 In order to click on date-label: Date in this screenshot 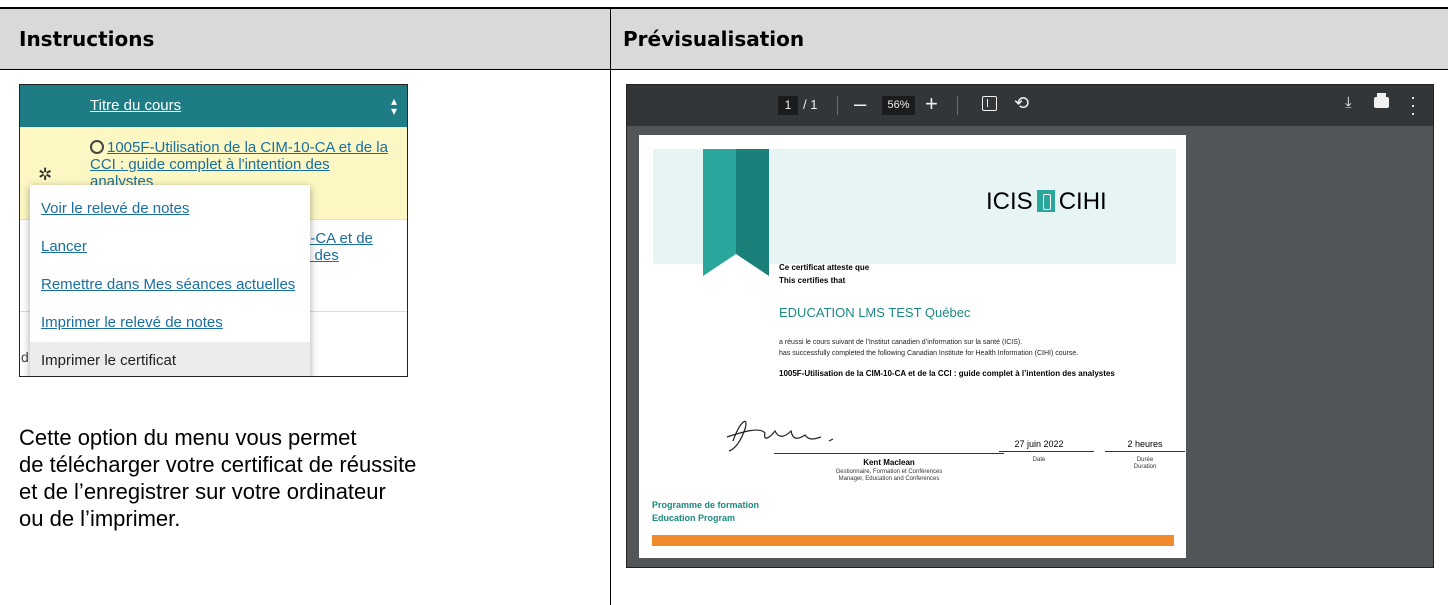, I will do `click(1039, 460)`.